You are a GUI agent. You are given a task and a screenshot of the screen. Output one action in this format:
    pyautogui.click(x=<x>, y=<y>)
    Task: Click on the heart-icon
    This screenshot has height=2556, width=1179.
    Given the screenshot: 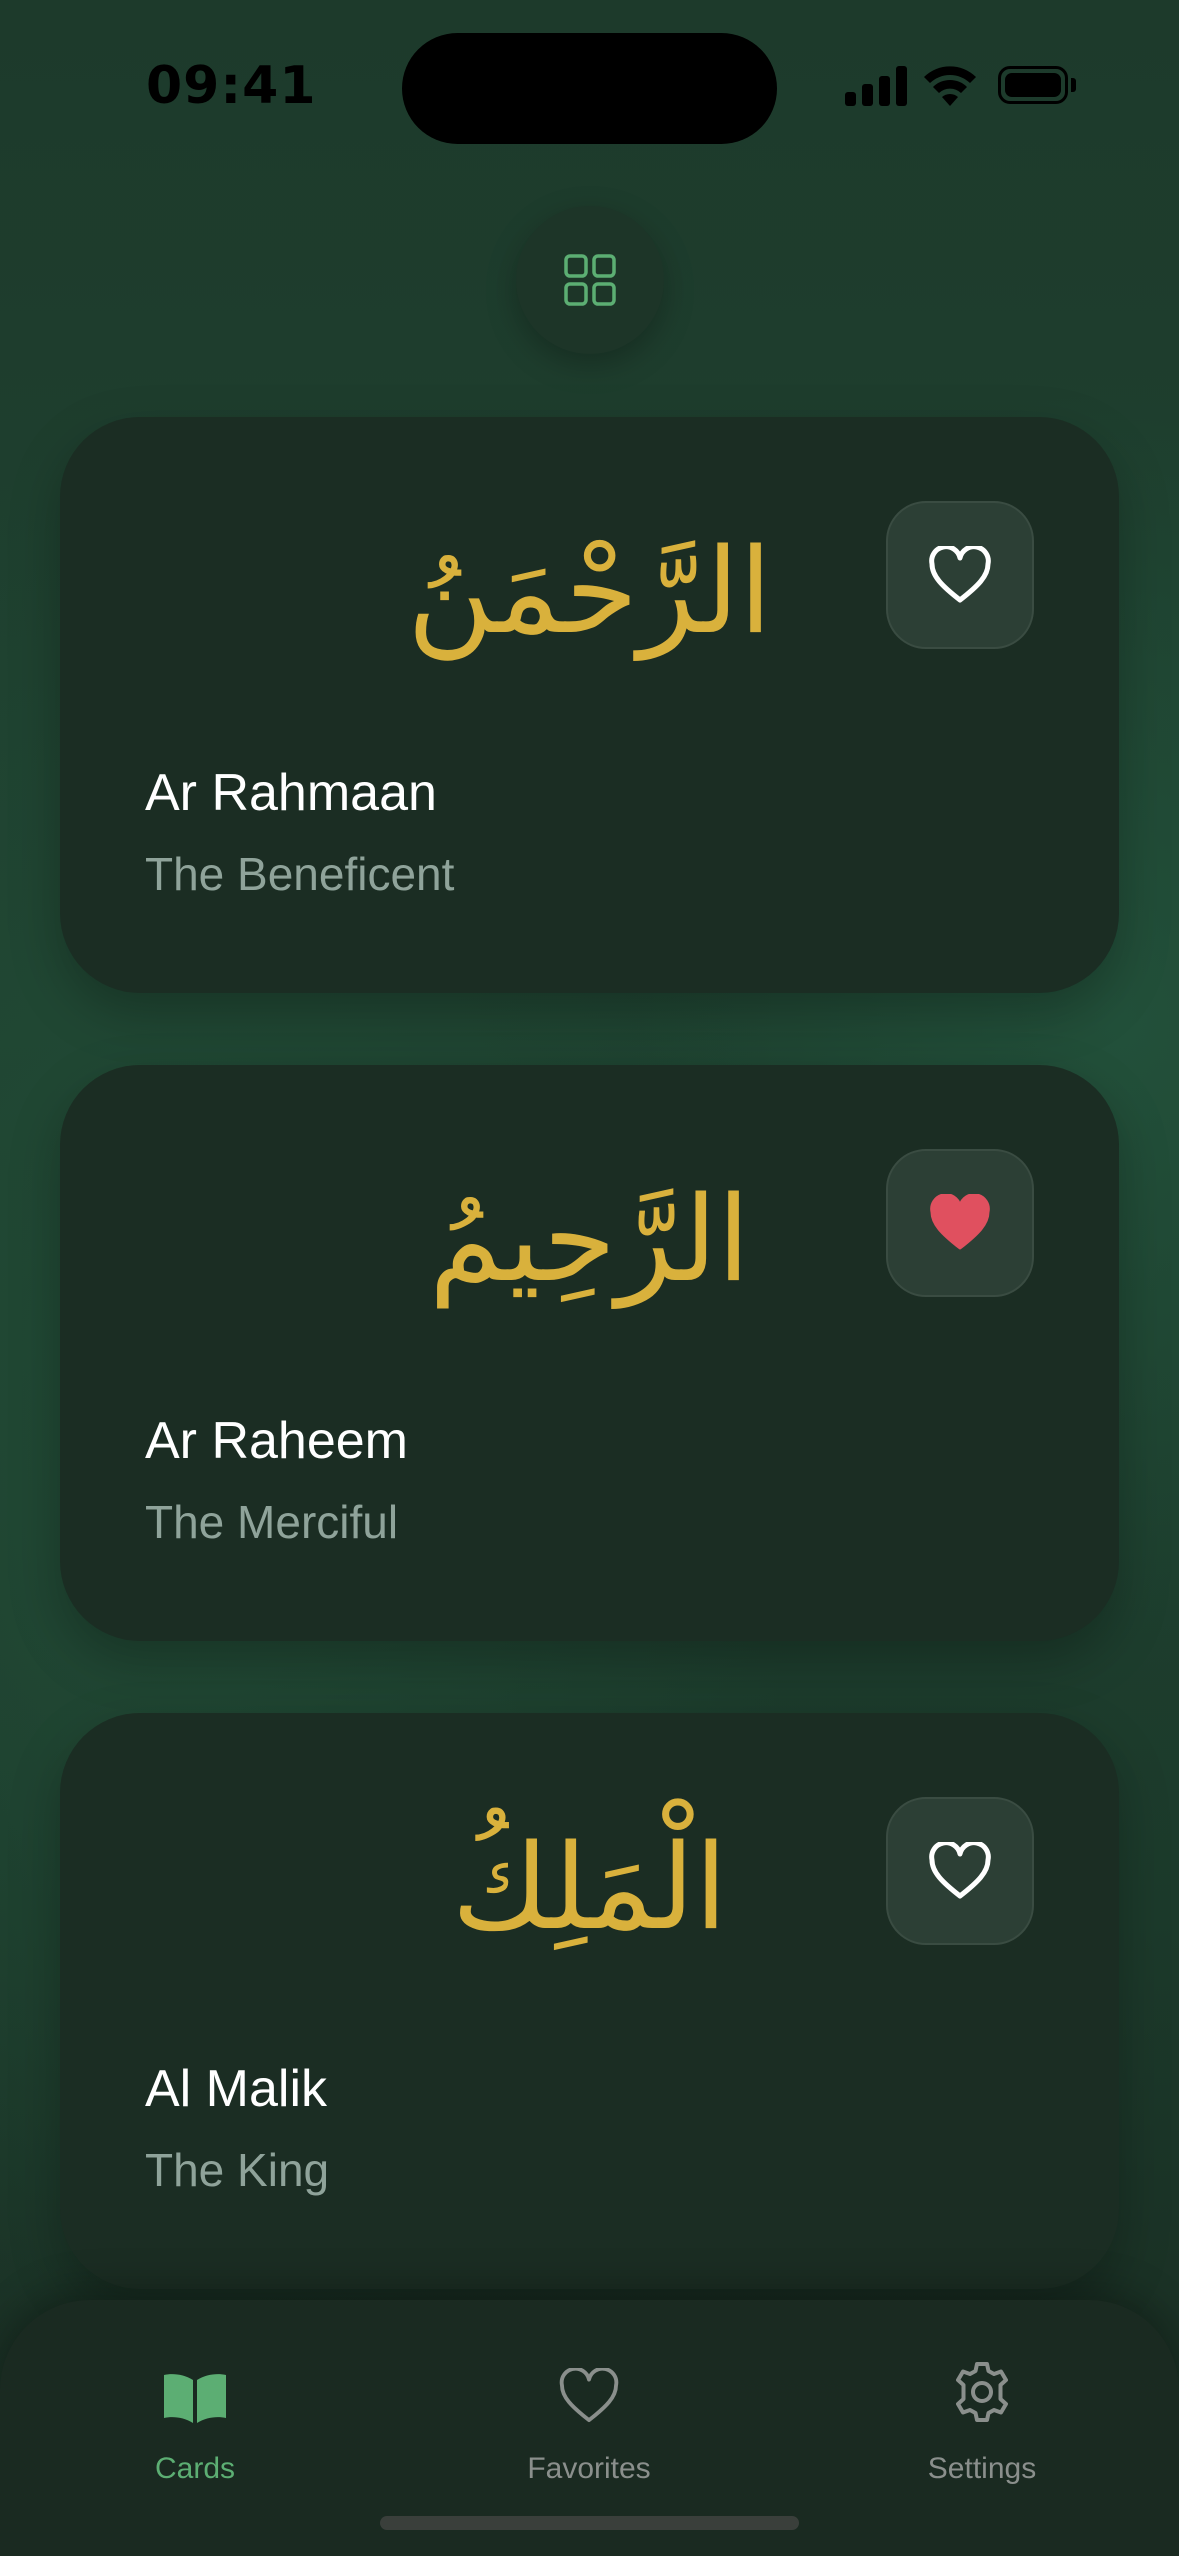 What is the action you would take?
    pyautogui.click(x=589, y=2395)
    